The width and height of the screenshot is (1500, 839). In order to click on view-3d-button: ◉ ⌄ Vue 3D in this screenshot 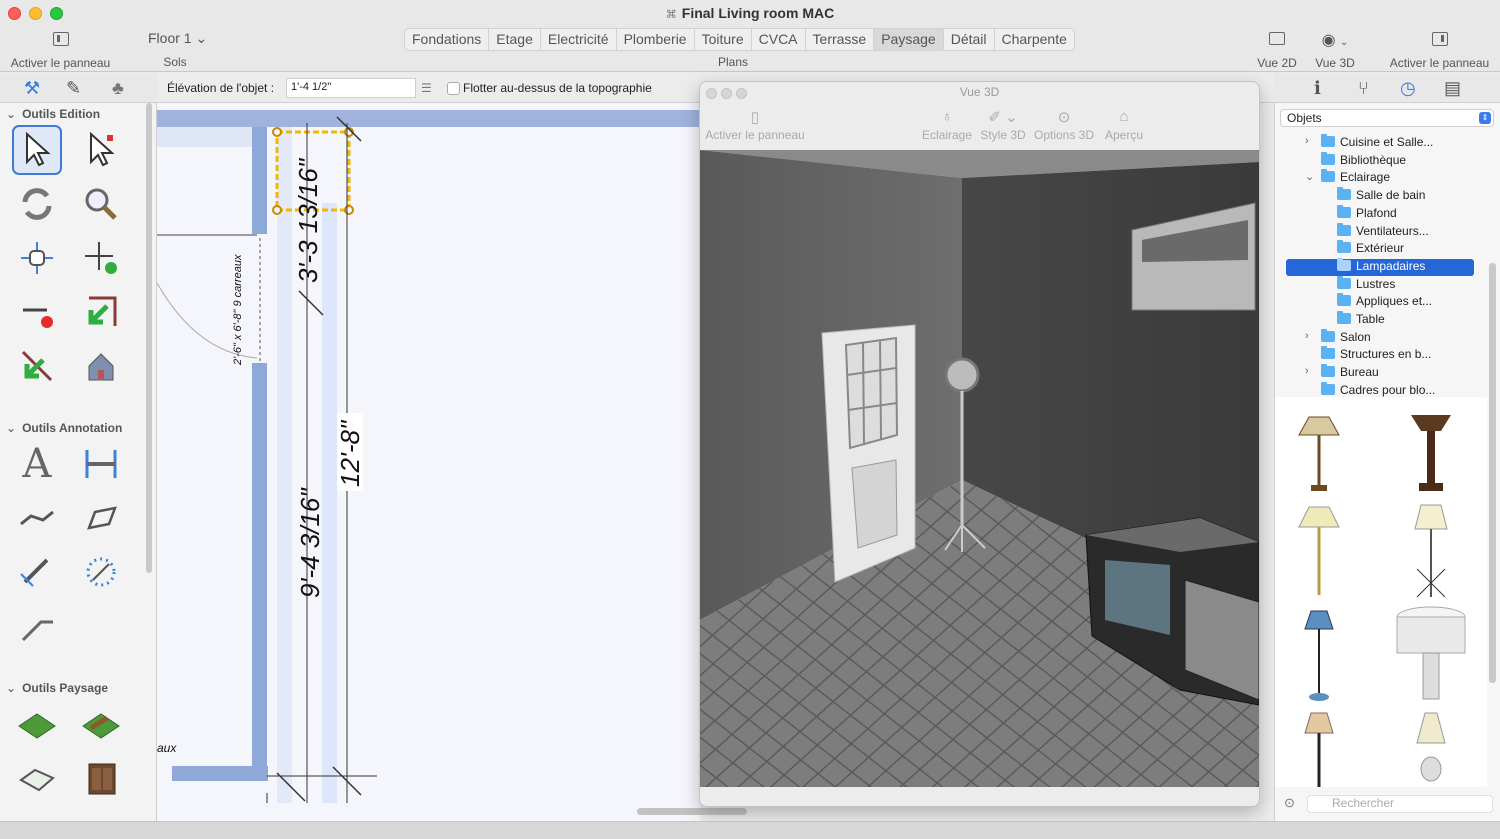, I will do `click(1335, 50)`.